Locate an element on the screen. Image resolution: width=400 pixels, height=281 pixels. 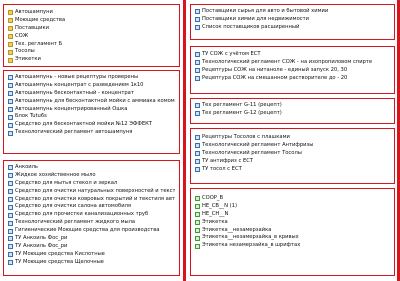
file-label: Тех. регламент Б is located at coordinates (39, 43).